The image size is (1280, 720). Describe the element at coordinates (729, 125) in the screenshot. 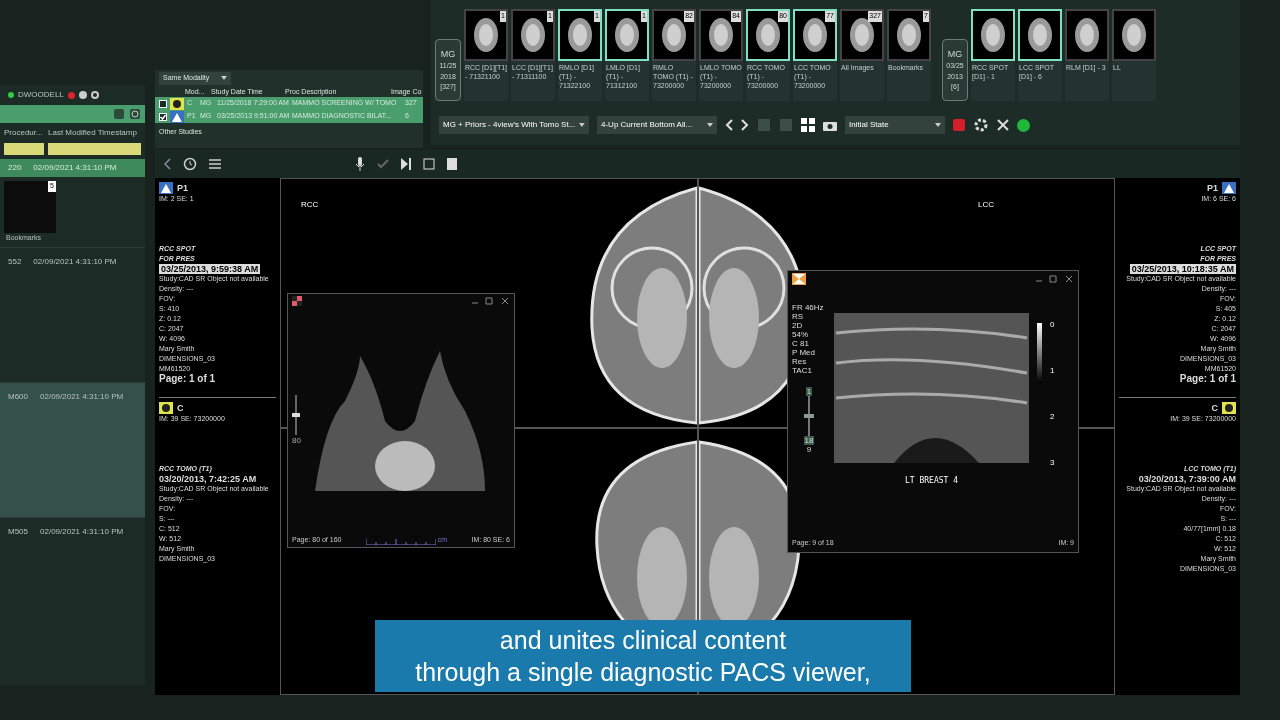

I see `previous-icon` at that location.